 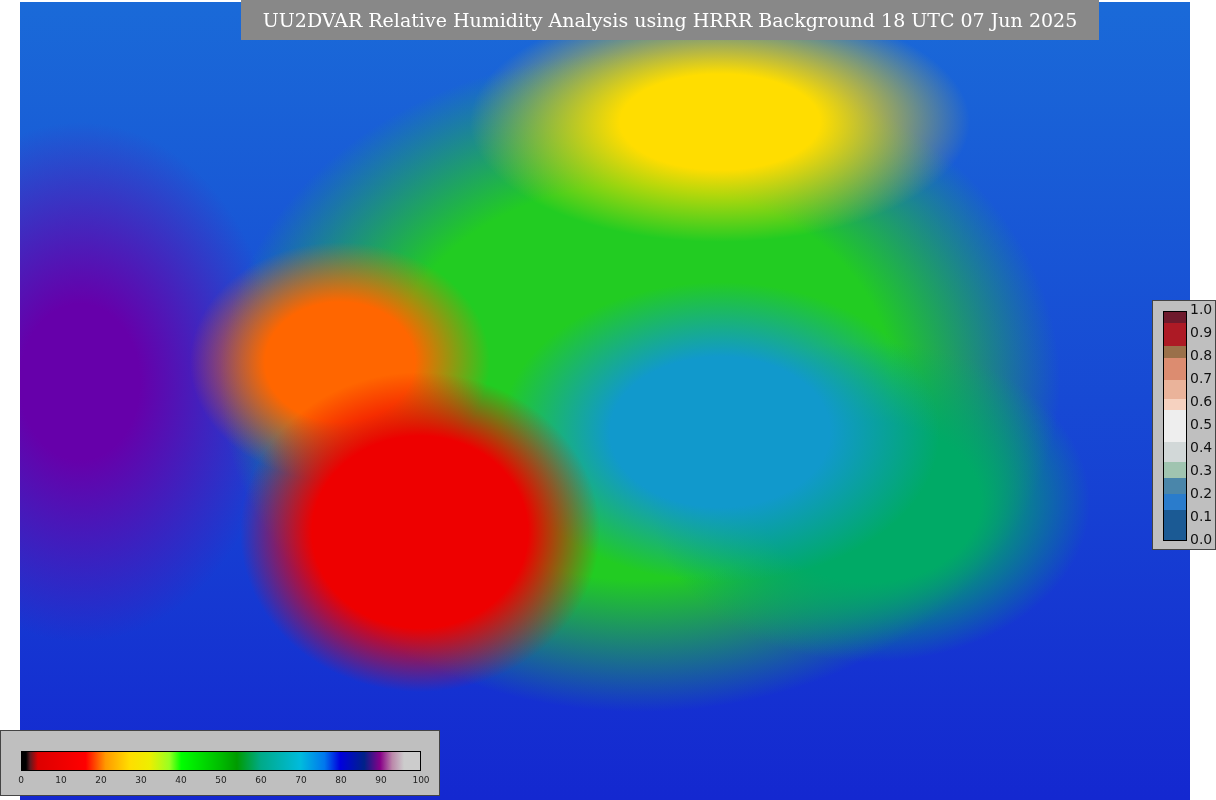 What do you see at coordinates (1201, 309) in the screenshot?
I see `legend-tick-label: 1.0` at bounding box center [1201, 309].